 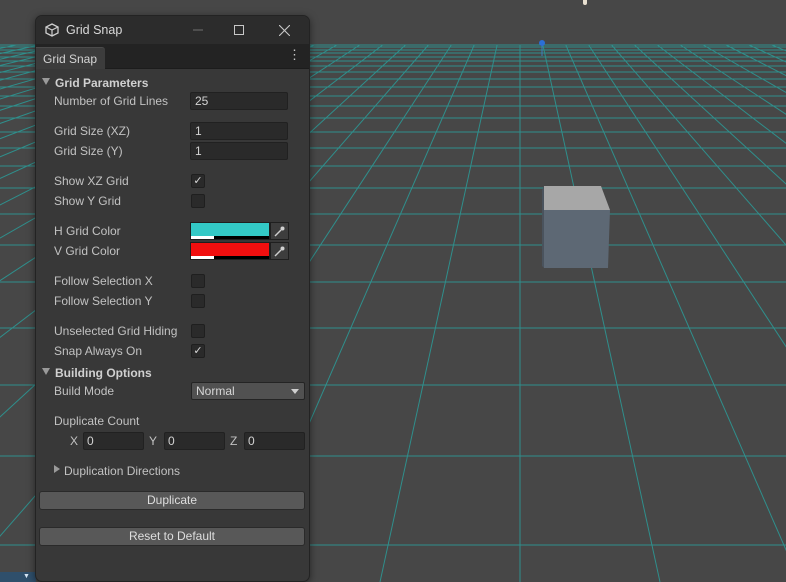 I want to click on grid-size-y-input: 1, so click(x=239, y=151).